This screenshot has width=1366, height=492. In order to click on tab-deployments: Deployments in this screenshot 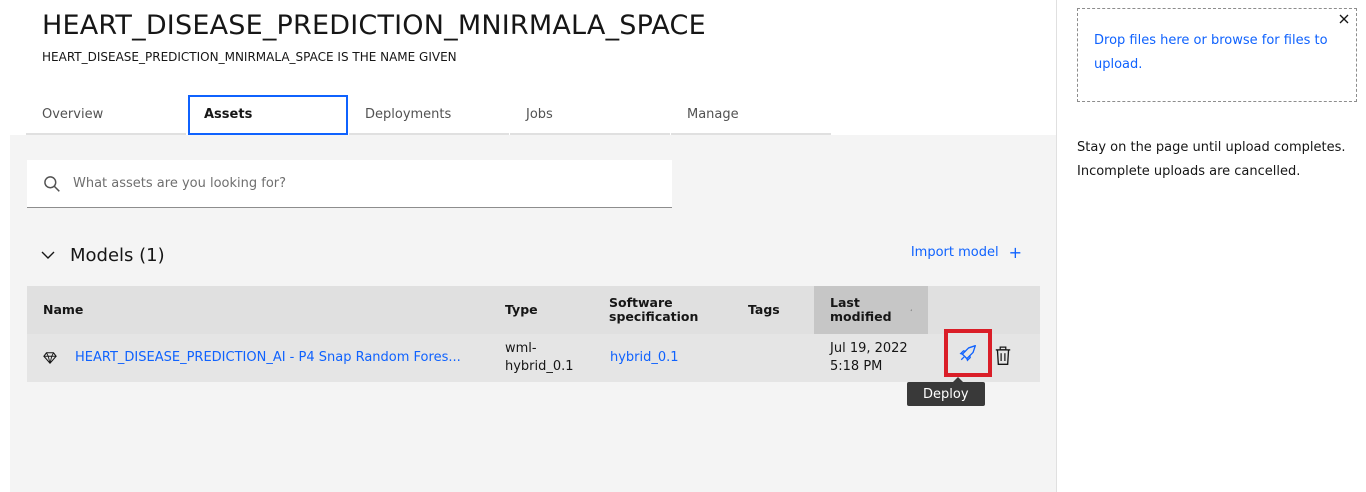, I will do `click(429, 115)`.